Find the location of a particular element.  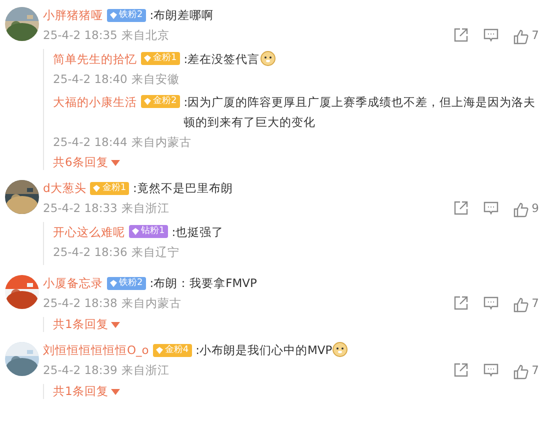

fan-badge: 金粉2 is located at coordinates (160, 101).